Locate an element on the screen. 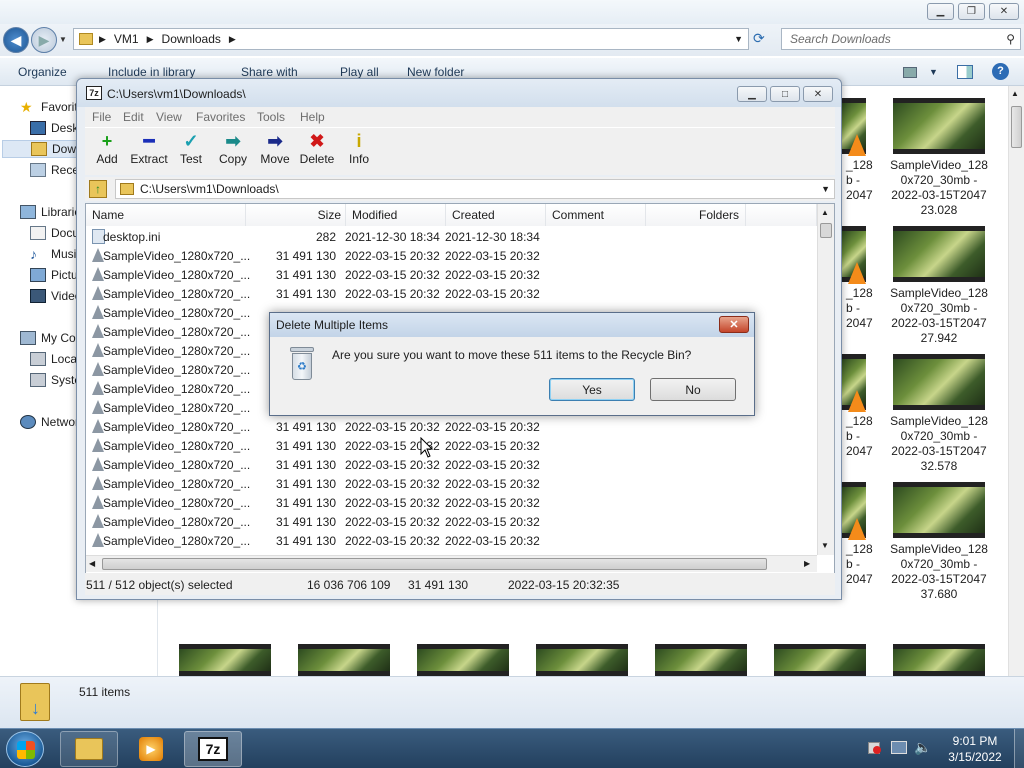 This screenshot has width=1024, height=768. taskbar-media-player: ▶ is located at coordinates (151, 749).